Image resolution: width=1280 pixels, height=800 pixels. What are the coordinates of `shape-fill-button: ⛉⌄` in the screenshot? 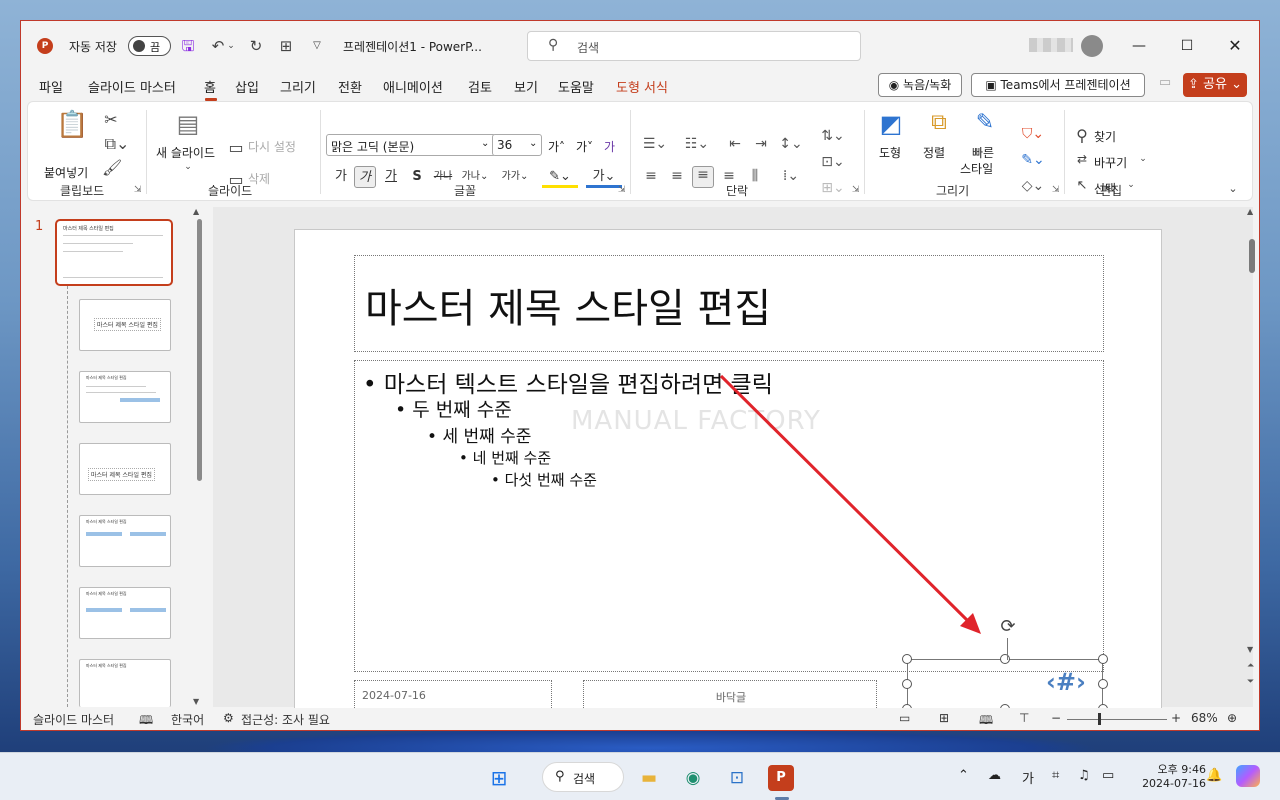 It's located at (1033, 135).